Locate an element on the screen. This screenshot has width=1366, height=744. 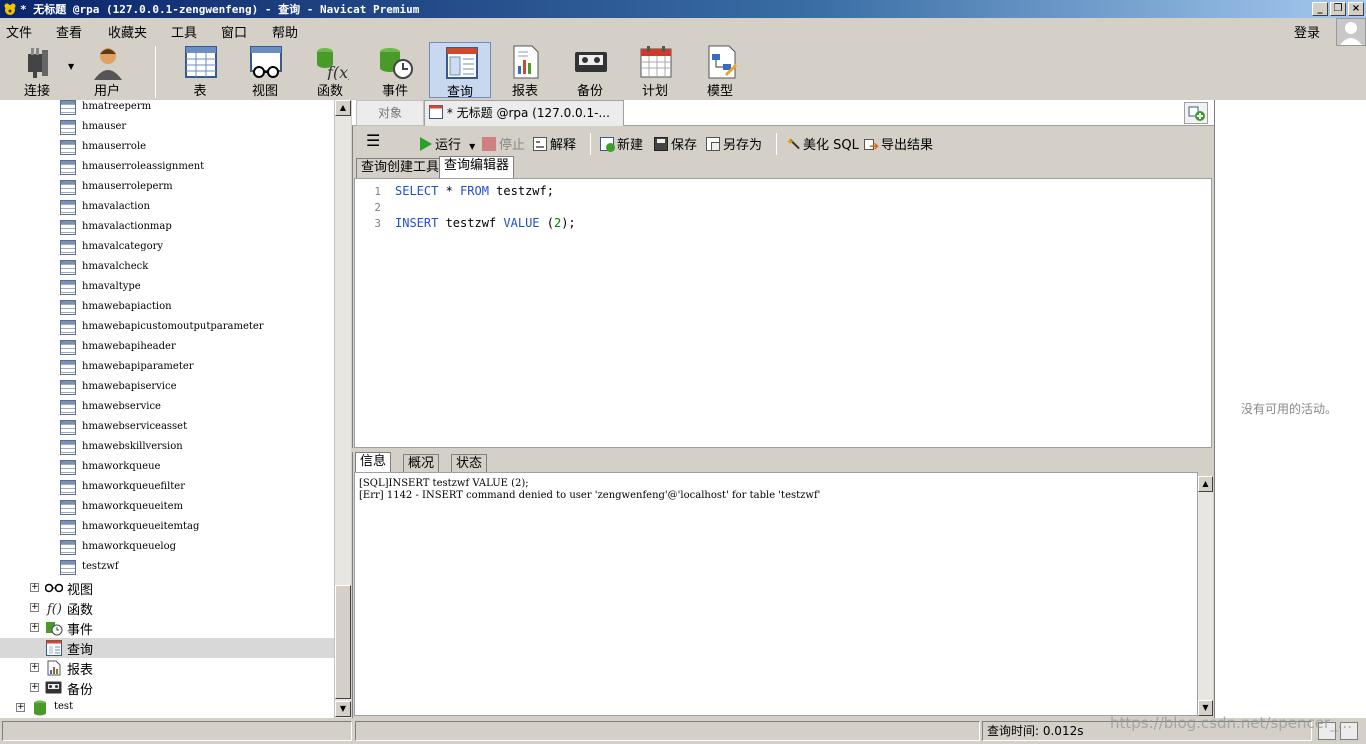
tab-status: 状态 is located at coordinates (469, 463).